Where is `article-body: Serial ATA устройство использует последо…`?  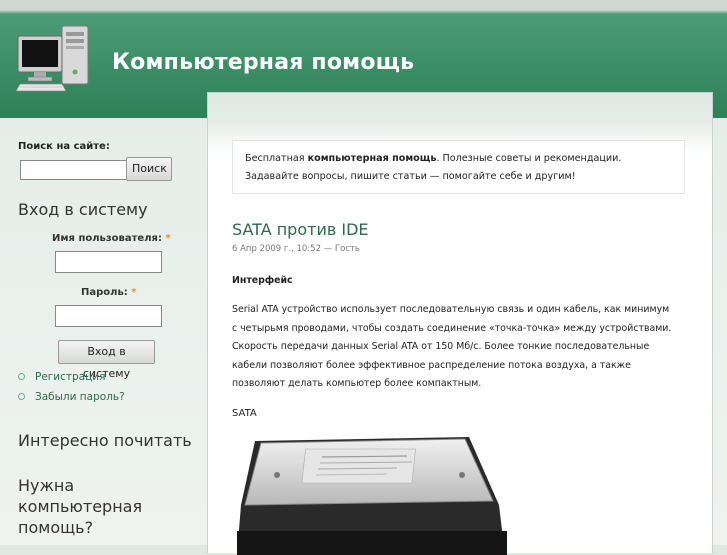 article-body: Serial ATA устройство использует последо… is located at coordinates (452, 346).